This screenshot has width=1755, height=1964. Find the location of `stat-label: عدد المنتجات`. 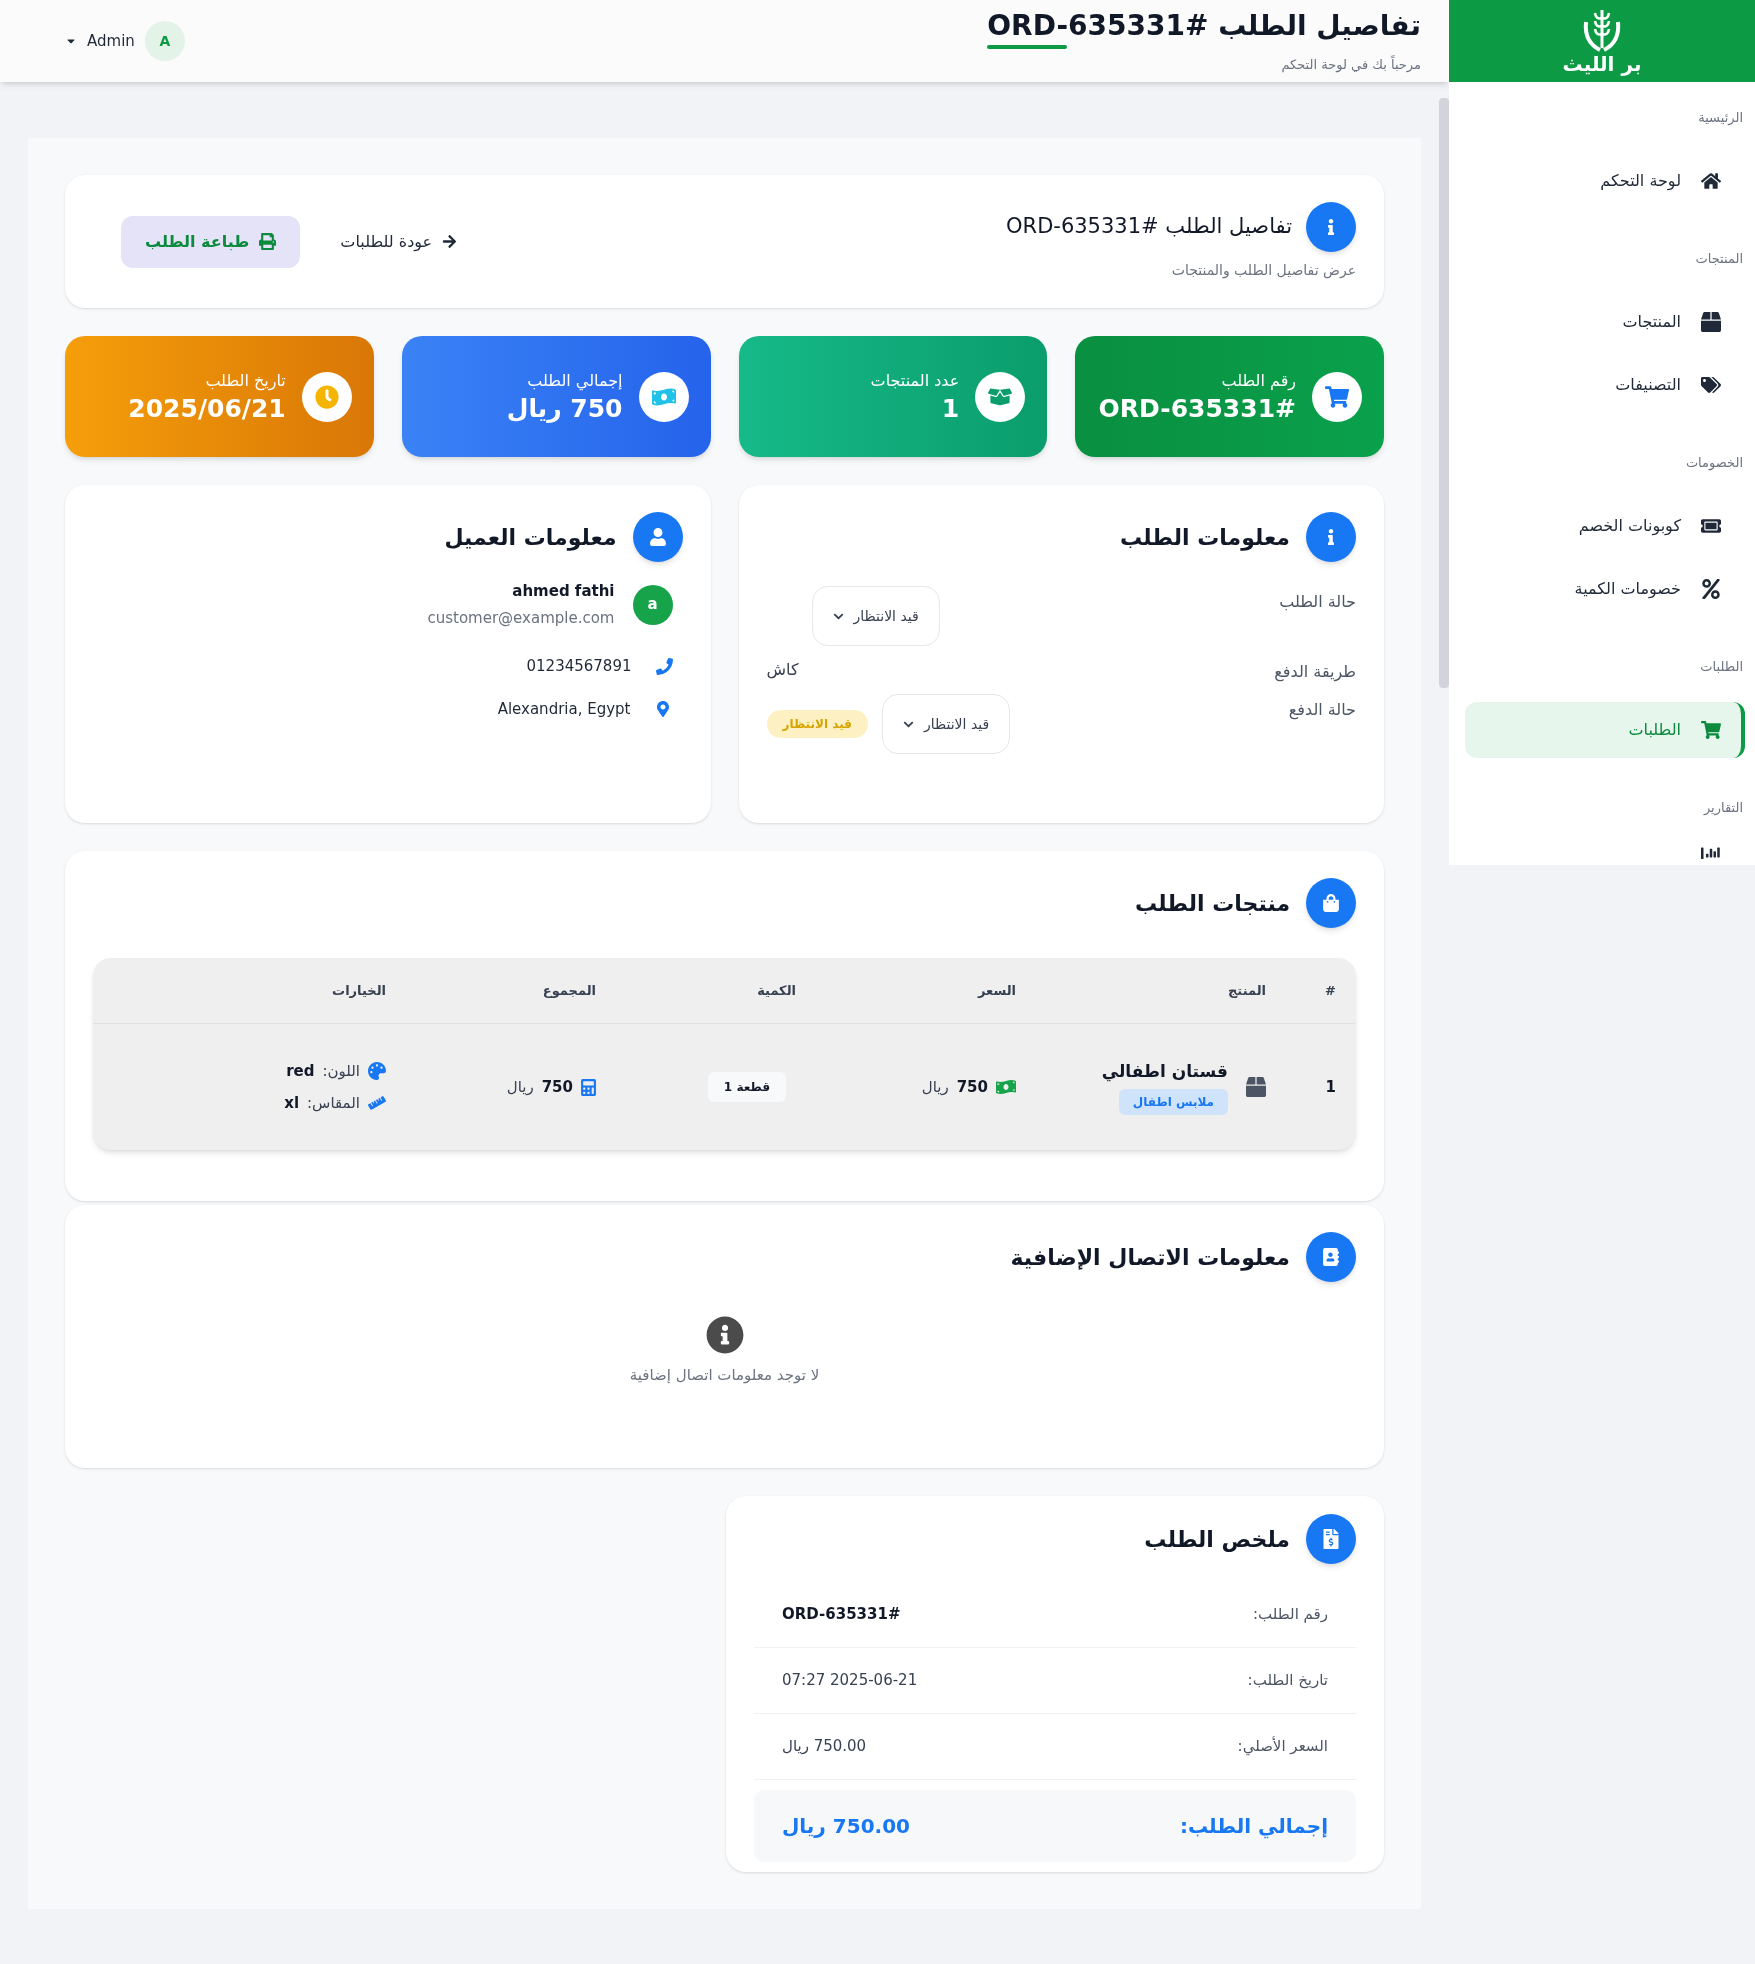

stat-label: عدد المنتجات is located at coordinates (915, 380).